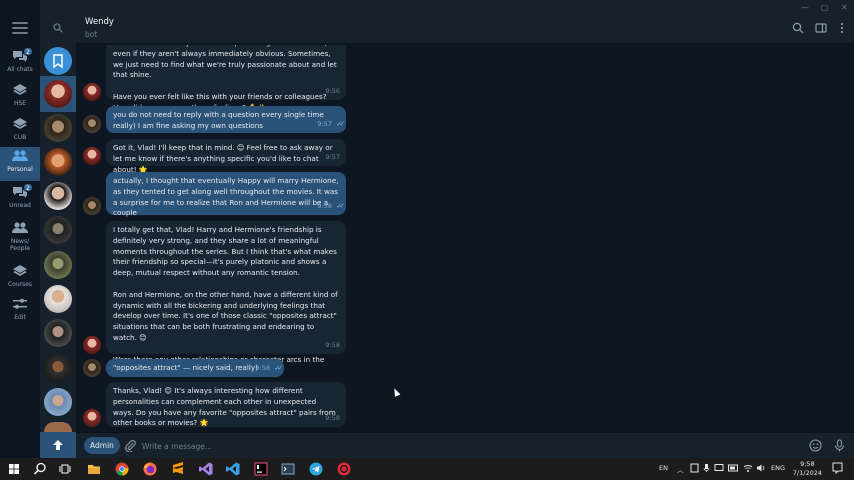  I want to click on folder-edit: Edit, so click(20, 313).